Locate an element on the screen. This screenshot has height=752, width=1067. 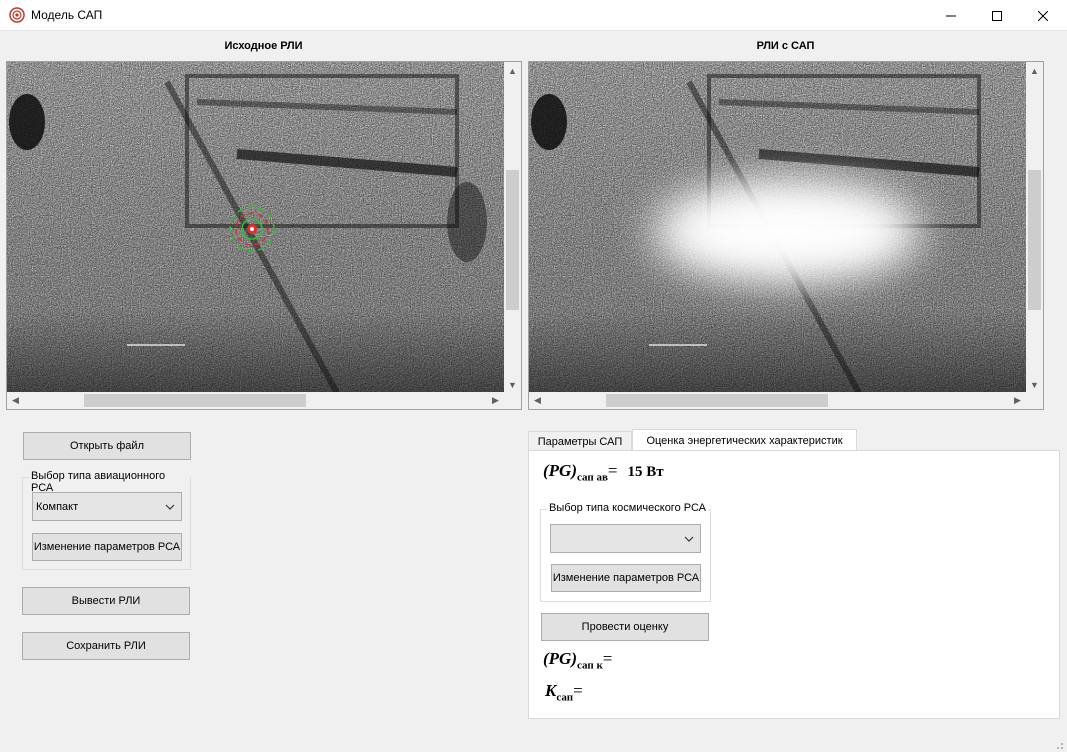
pg-space-sub: сап к is located at coordinates (589, 665).